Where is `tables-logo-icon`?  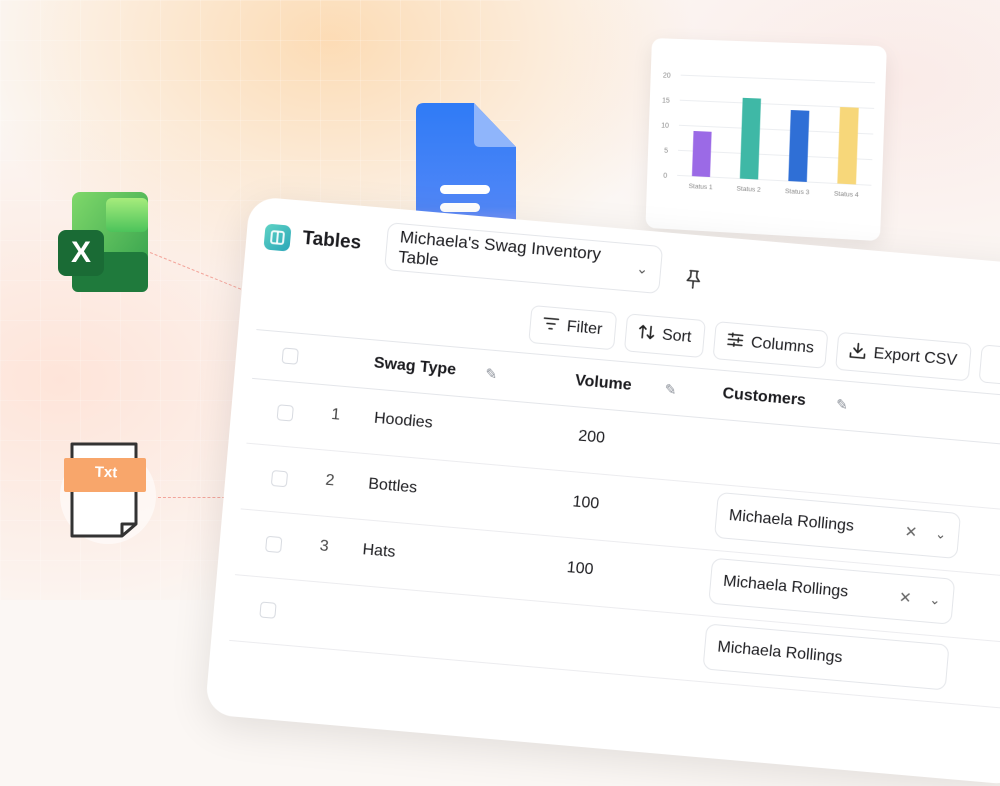
tables-logo-icon is located at coordinates (277, 237).